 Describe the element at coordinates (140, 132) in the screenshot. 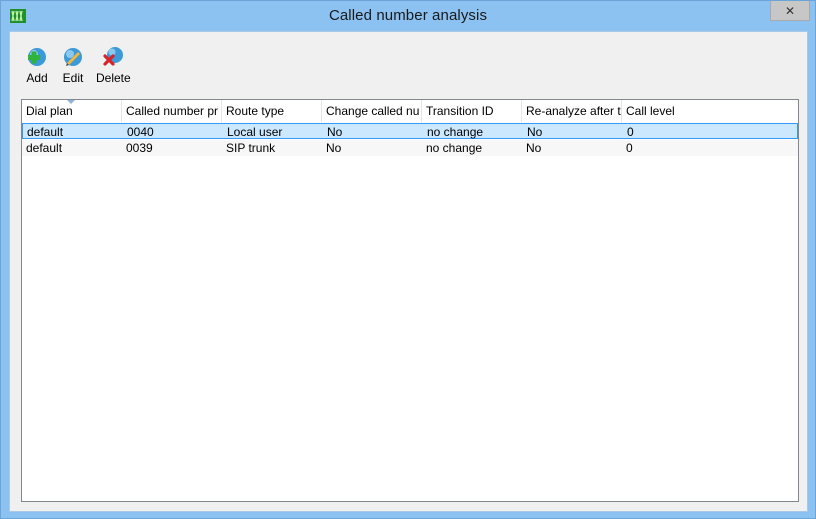

I see `cell-called-number: 0040` at that location.